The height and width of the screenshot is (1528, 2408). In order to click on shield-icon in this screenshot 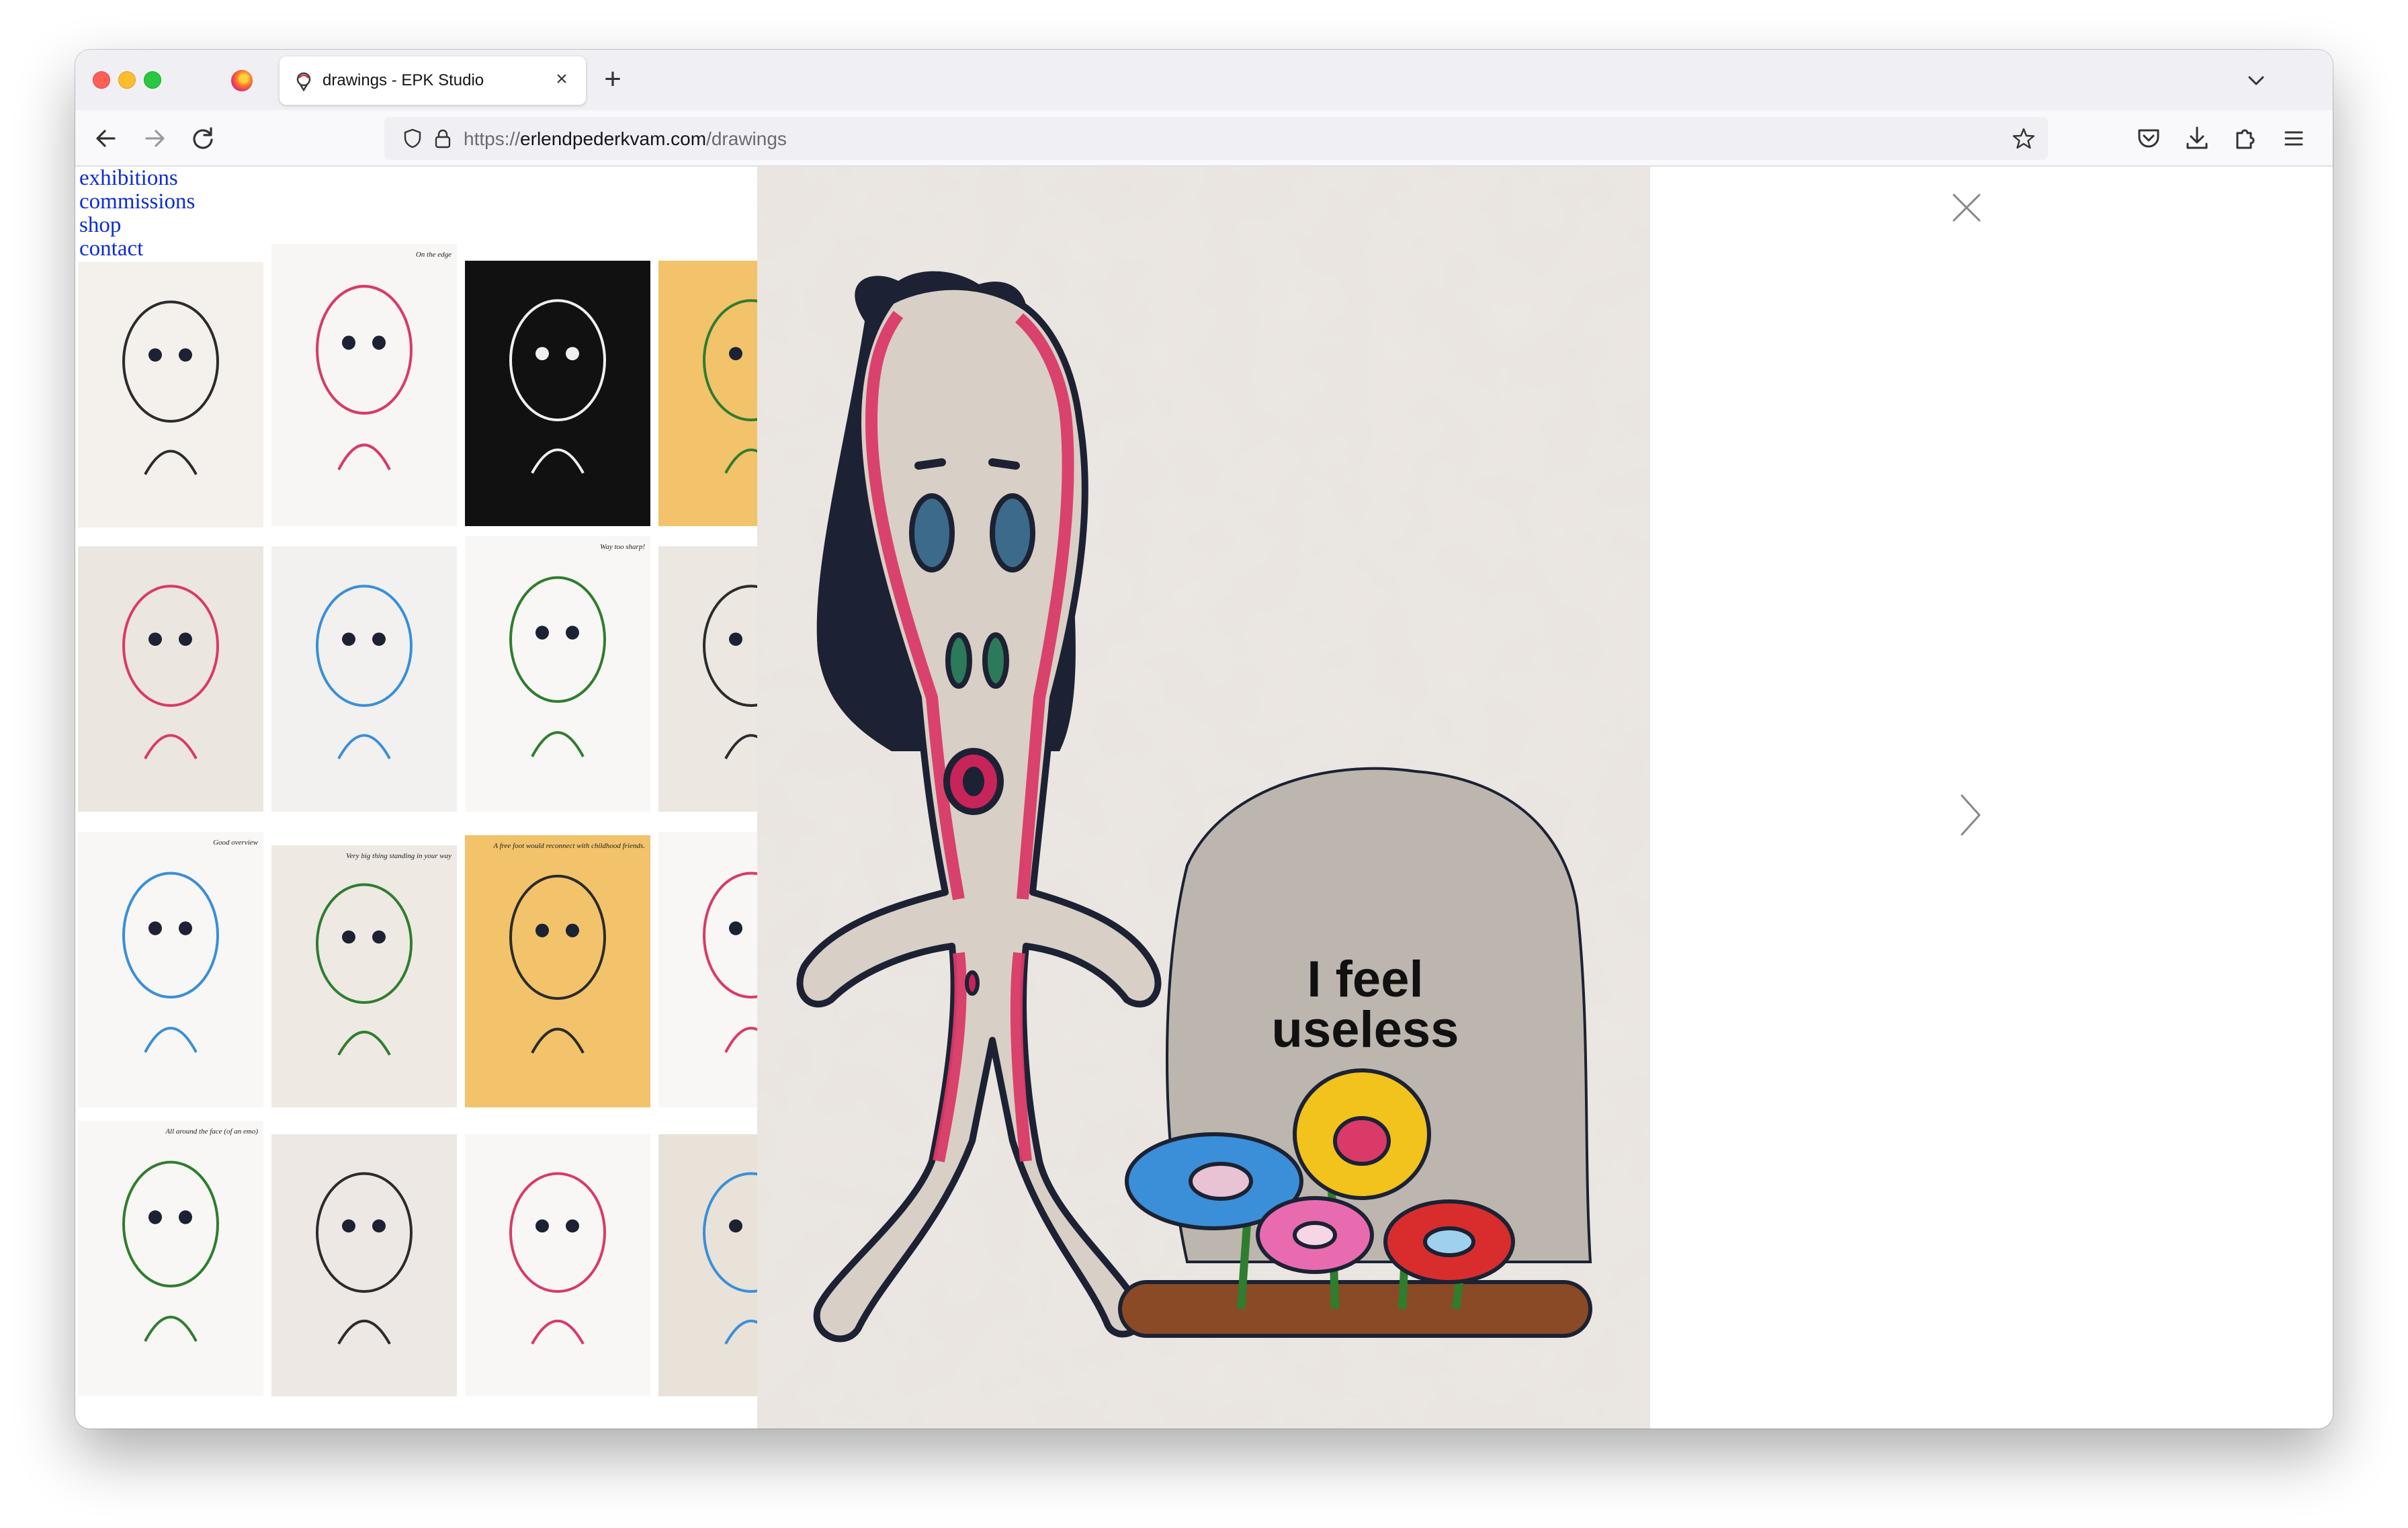, I will do `click(412, 138)`.